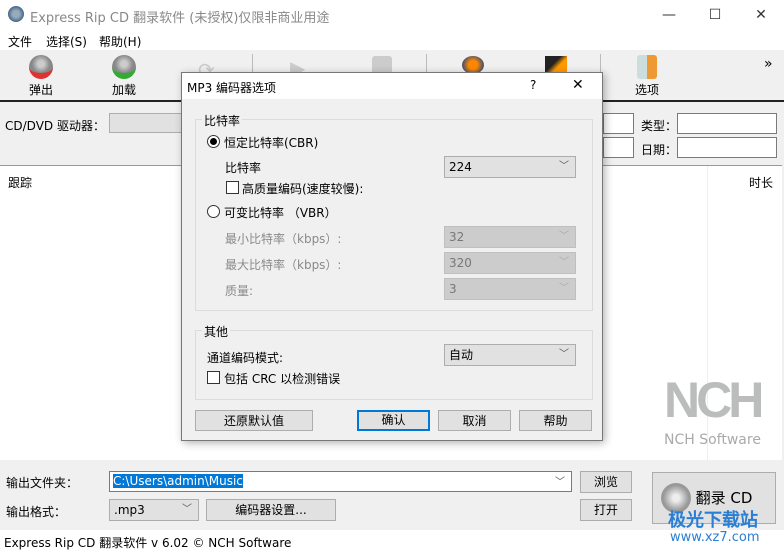 Image resolution: width=784 pixels, height=552 pixels. Describe the element at coordinates (282, 378) in the screenshot. I see `crc-label: 包括 CRC 以检测错误` at that location.